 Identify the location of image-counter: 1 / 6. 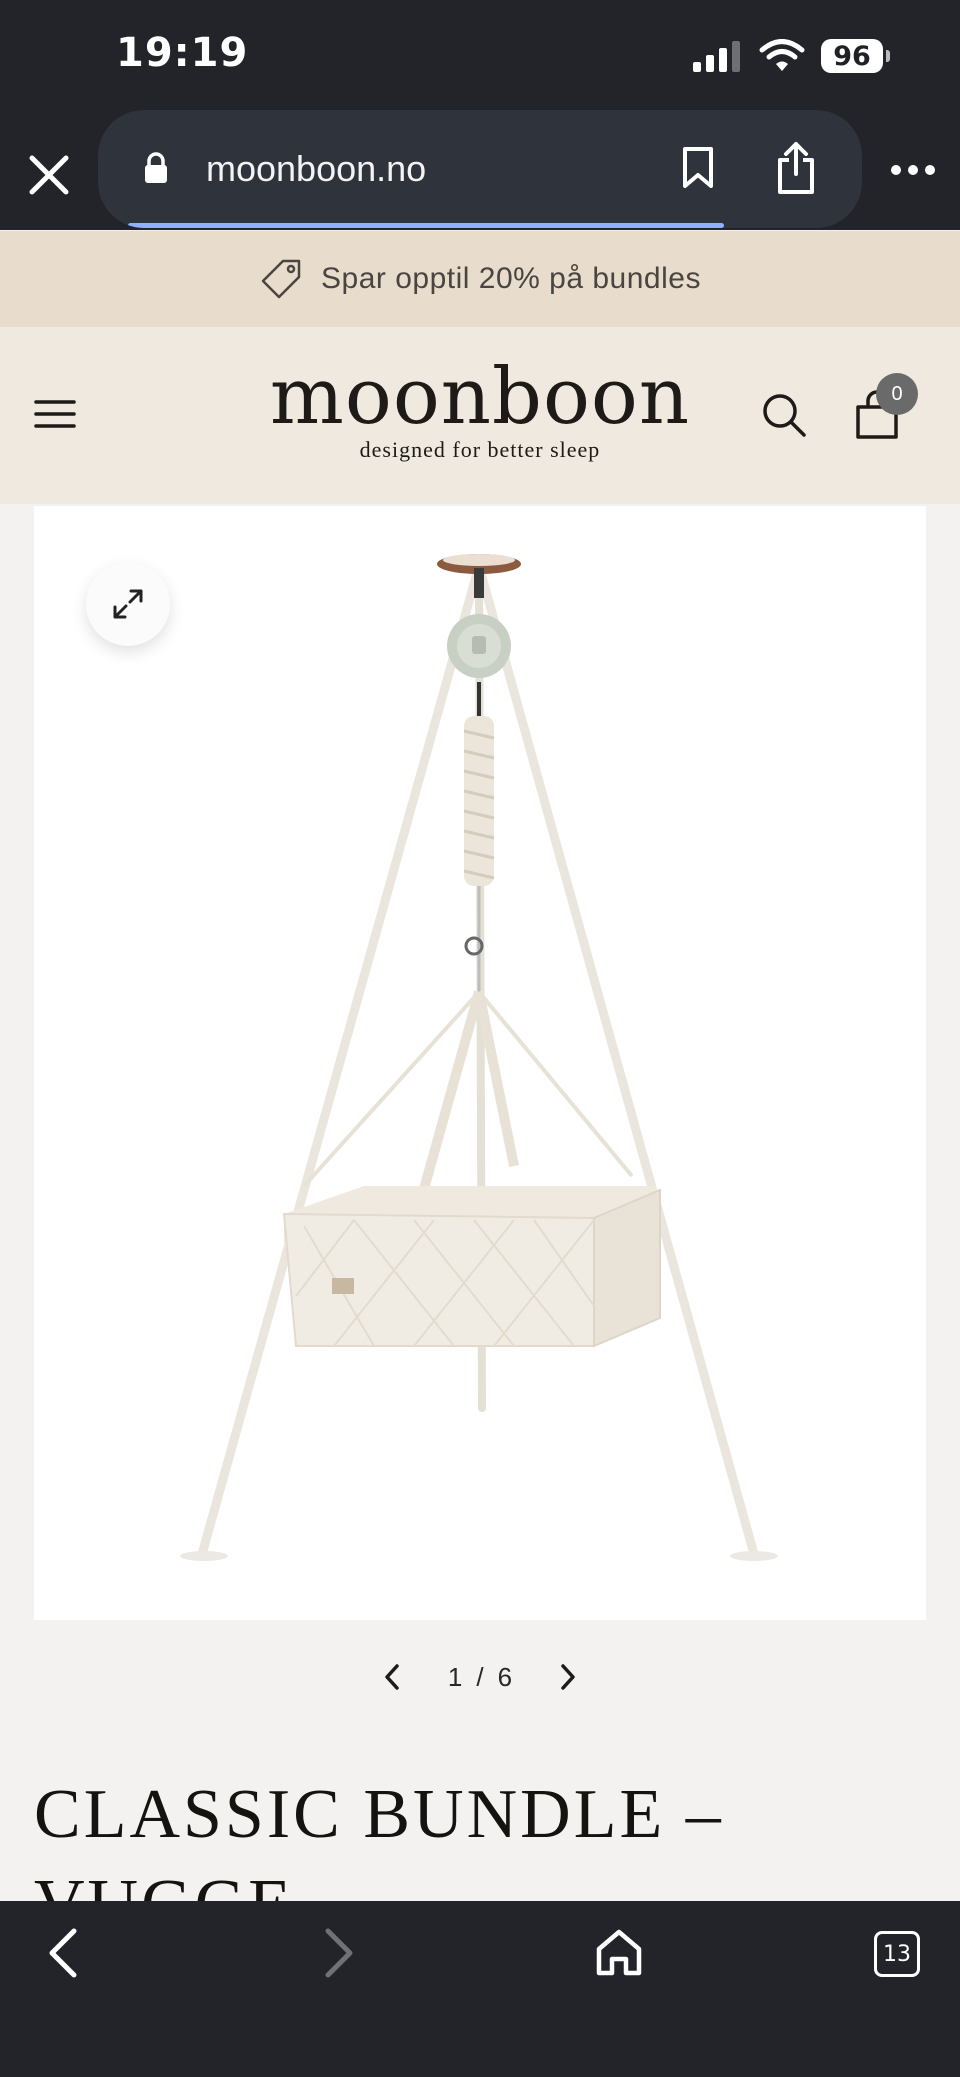
(480, 1677).